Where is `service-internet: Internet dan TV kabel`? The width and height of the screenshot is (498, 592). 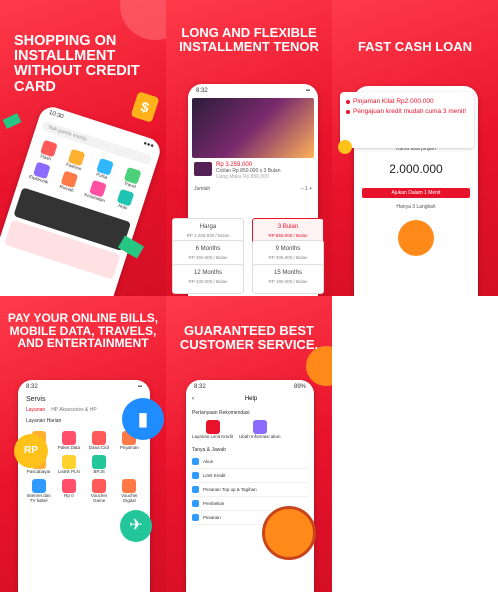 service-internet: Internet dan TV kabel is located at coordinates (38, 491).